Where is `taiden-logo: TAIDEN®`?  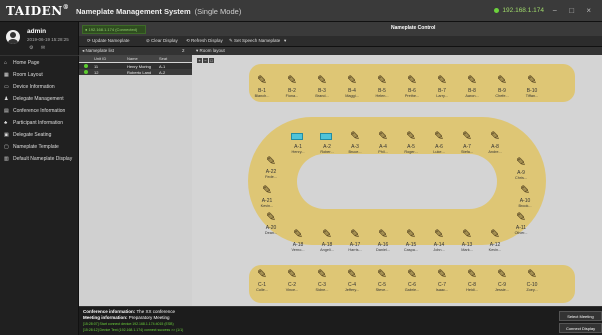
taiden-logo: TAIDEN® is located at coordinates (38, 11).